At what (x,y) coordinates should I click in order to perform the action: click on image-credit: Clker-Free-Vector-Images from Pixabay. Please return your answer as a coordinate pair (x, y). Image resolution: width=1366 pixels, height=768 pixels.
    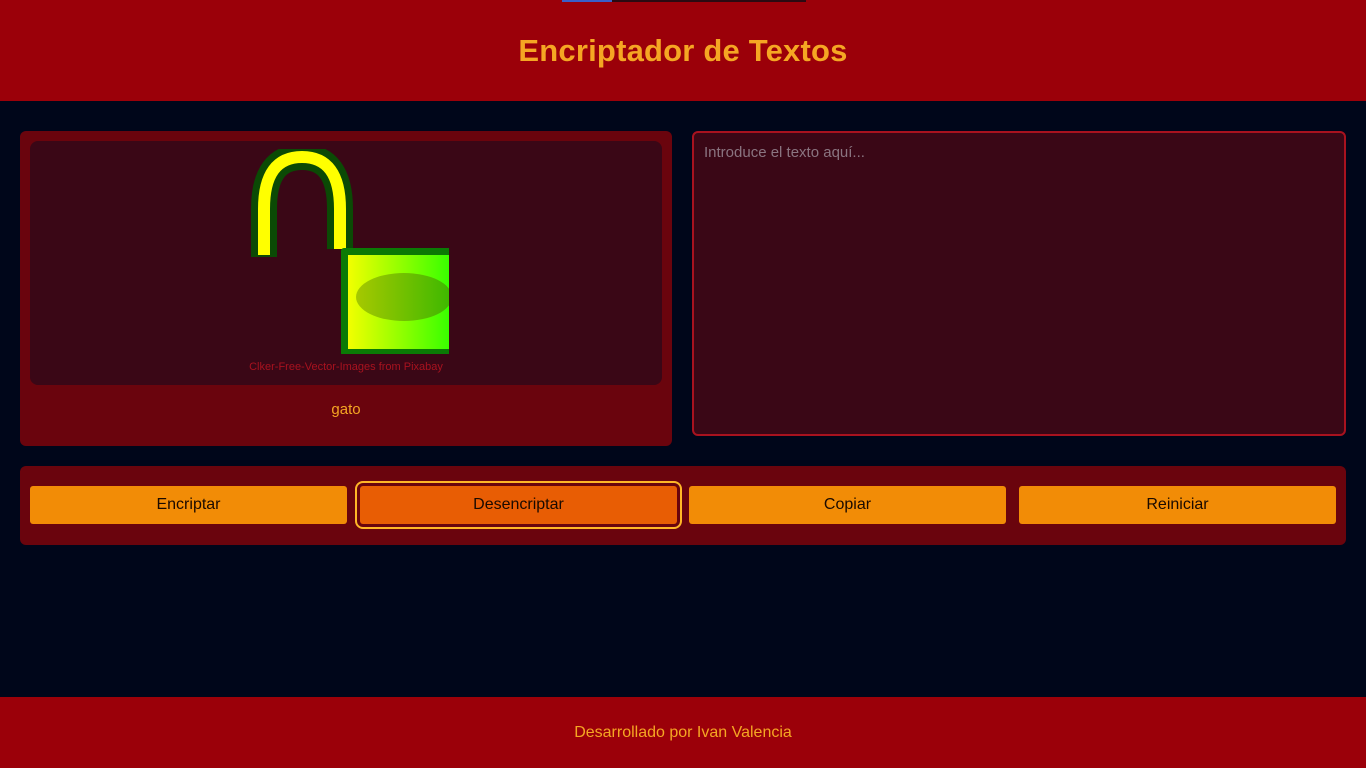
    Looking at the image, I should click on (346, 367).